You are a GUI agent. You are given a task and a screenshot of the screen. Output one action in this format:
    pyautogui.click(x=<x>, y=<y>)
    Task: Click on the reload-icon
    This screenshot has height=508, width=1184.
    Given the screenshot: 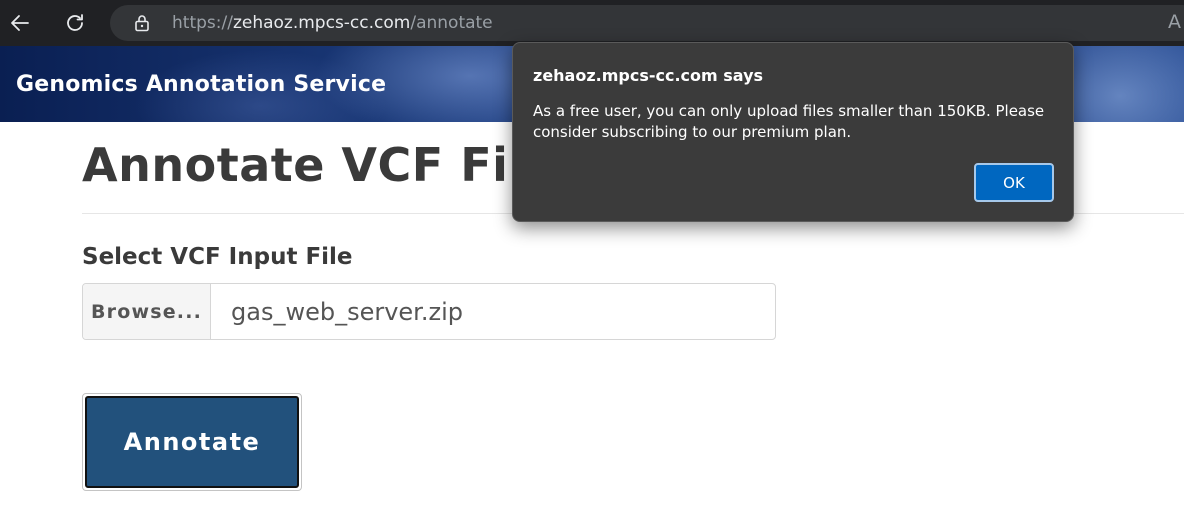 What is the action you would take?
    pyautogui.click(x=75, y=22)
    